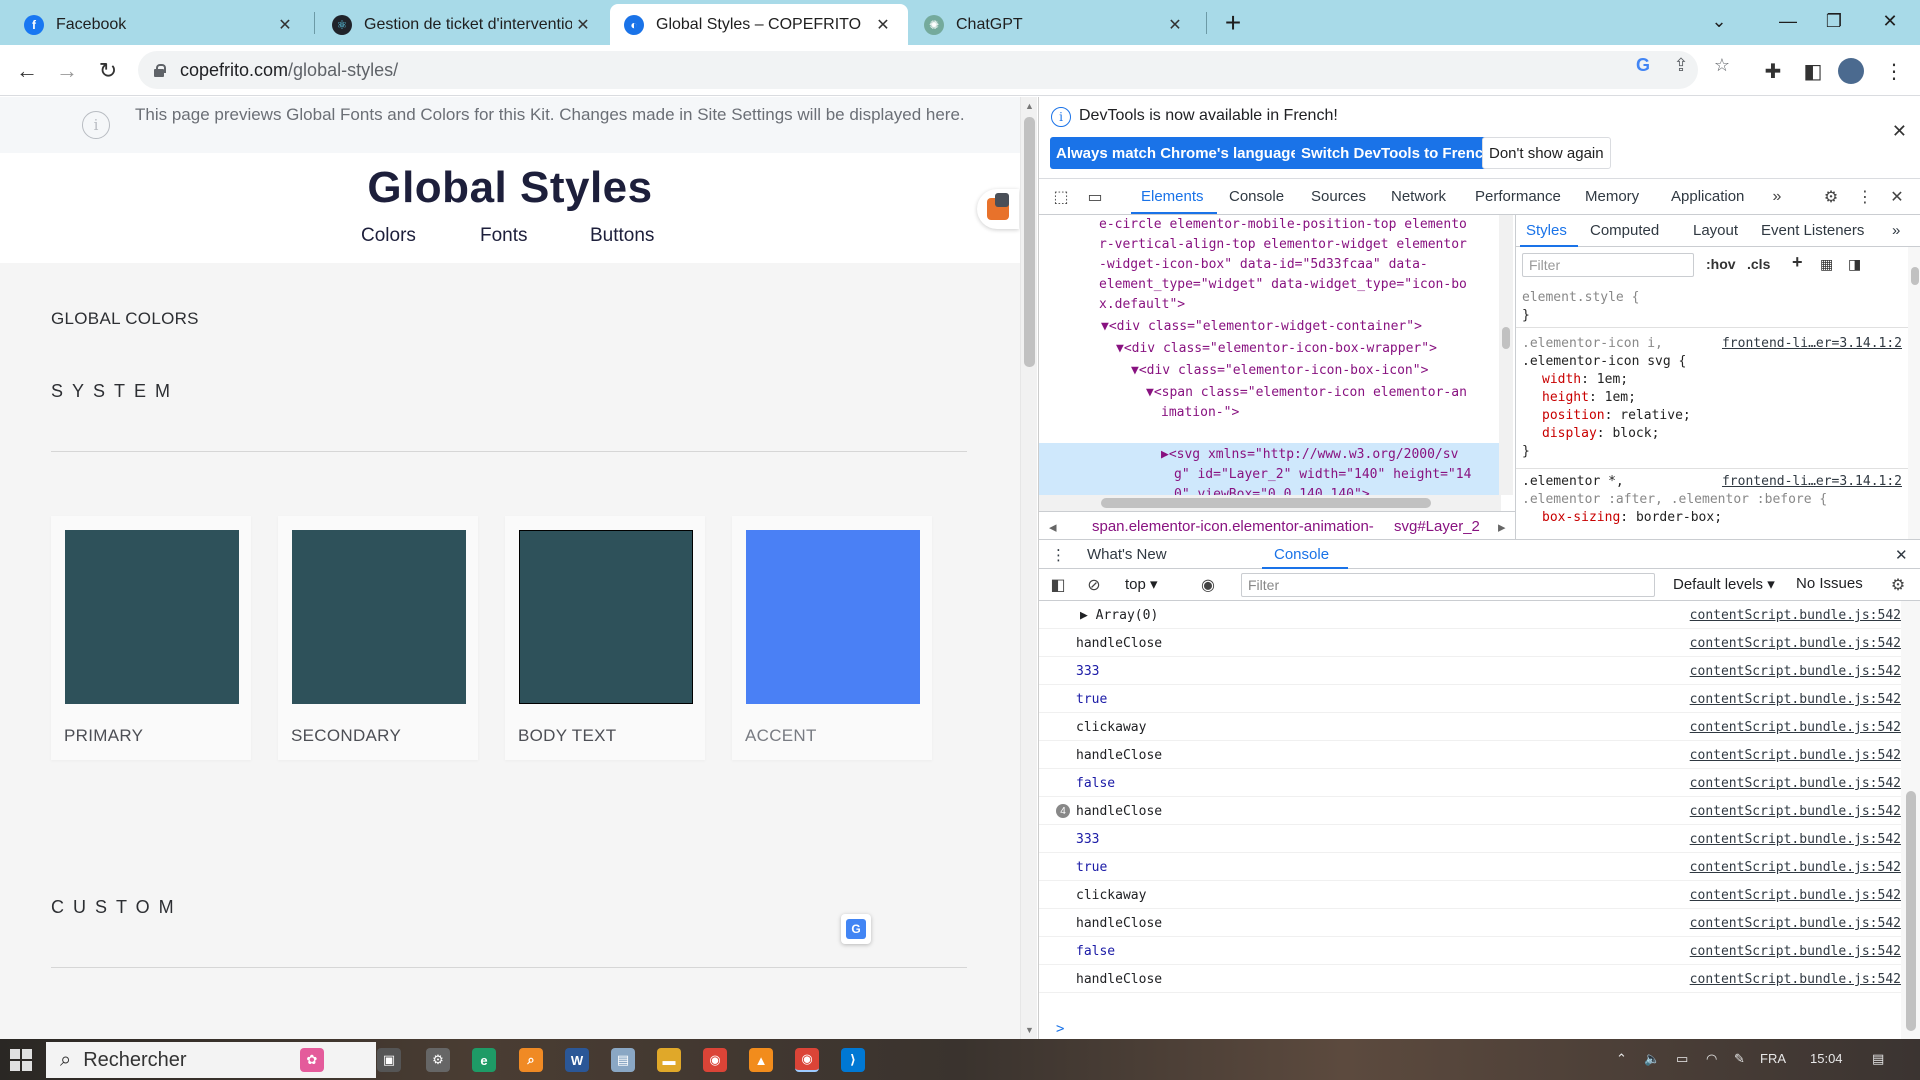 The height and width of the screenshot is (1080, 1920). I want to click on forward-arrow-icon: →, so click(67, 71).